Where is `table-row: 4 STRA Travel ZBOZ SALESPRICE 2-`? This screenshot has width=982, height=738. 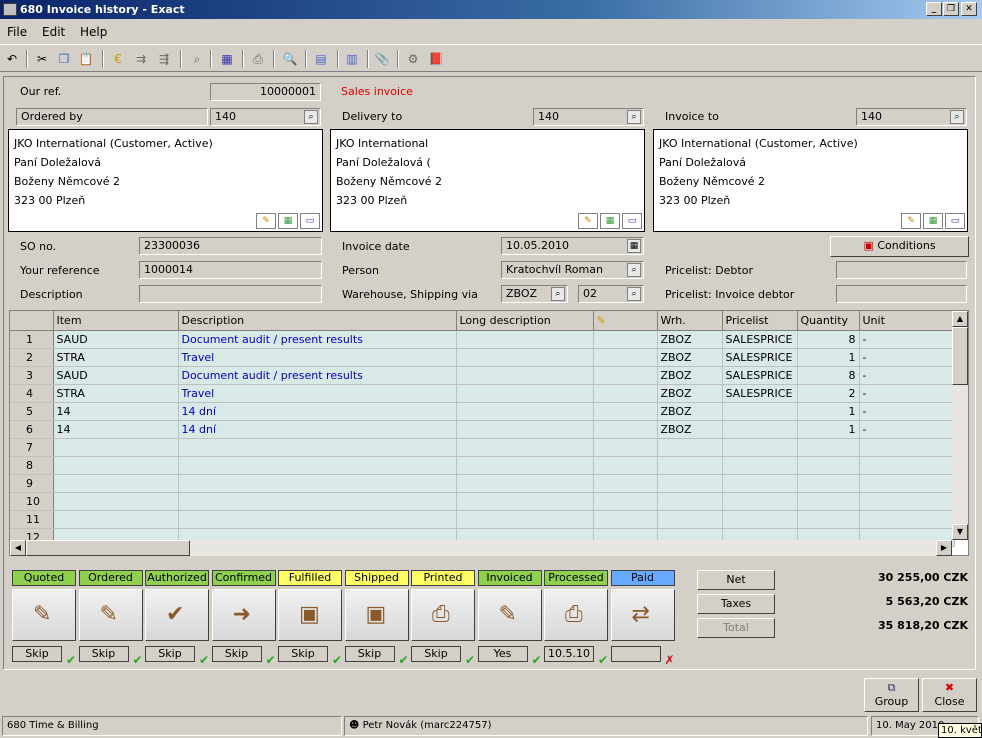 table-row: 4 STRA Travel ZBOZ SALESPRICE 2- is located at coordinates (482, 393).